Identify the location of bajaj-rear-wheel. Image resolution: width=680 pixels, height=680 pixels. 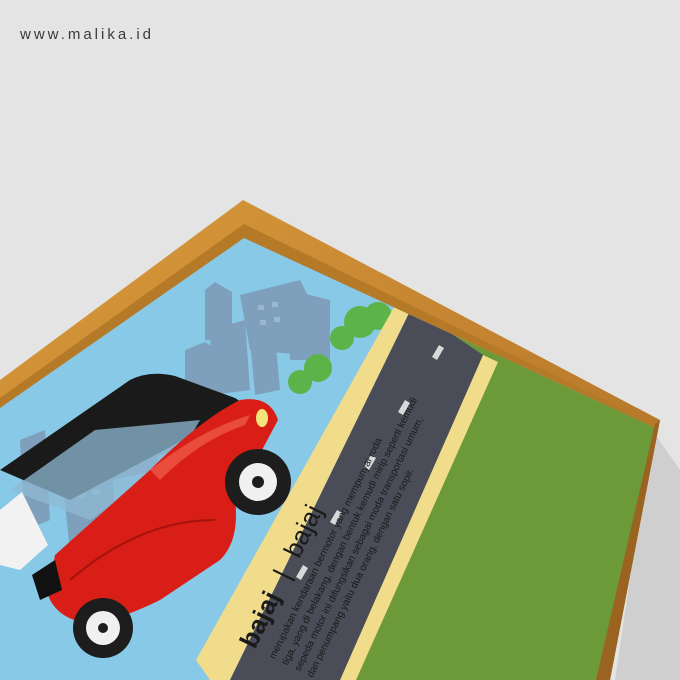
(103, 628).